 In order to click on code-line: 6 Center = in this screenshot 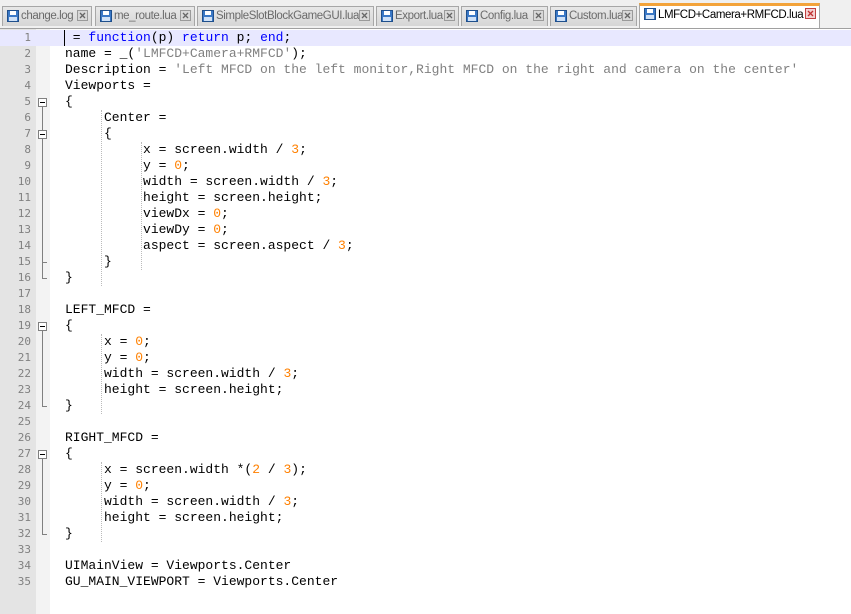, I will do `click(425, 118)`.